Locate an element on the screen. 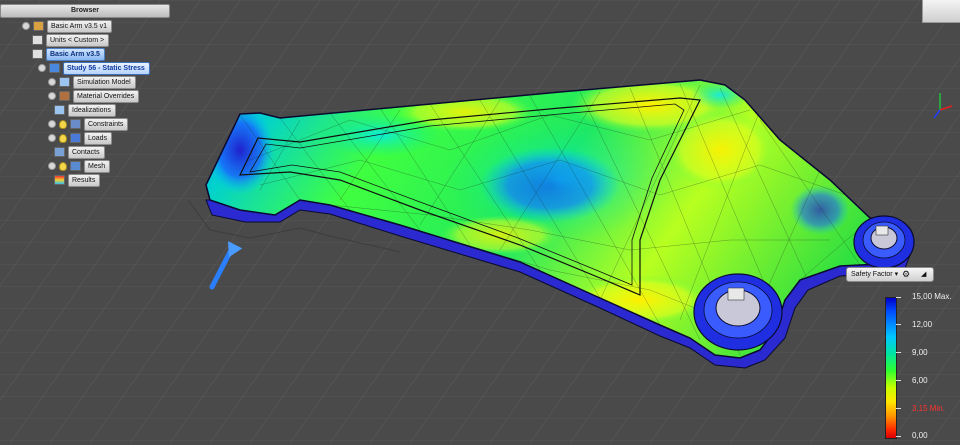  results-icon is located at coordinates (59, 180).